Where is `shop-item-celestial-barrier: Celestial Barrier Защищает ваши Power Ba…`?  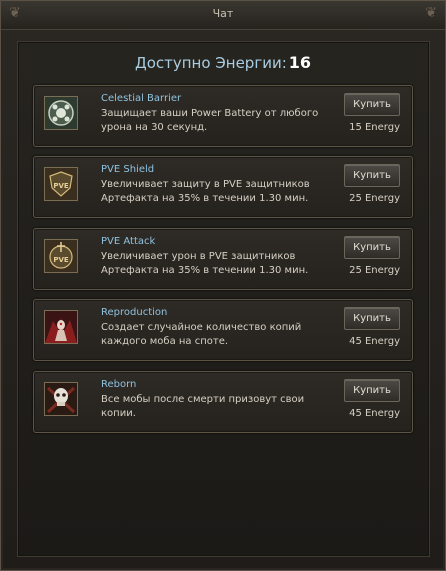 shop-item-celestial-barrier: Celestial Barrier Защищает ваши Power Ba… is located at coordinates (223, 116).